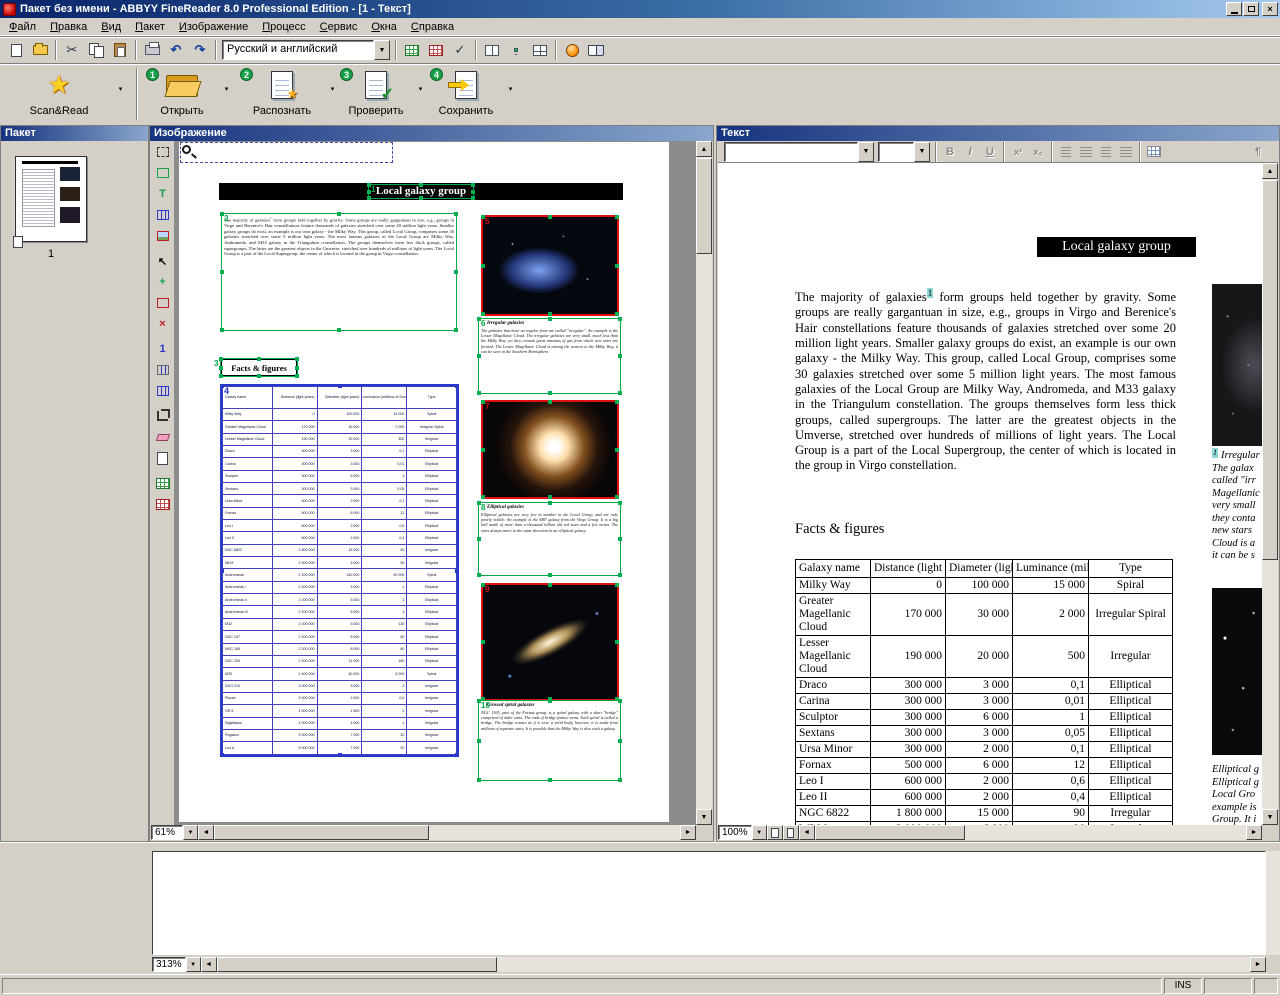 This screenshot has height=996, width=1280. Describe the element at coordinates (286, 152) in the screenshot. I see `selection-marquee` at that location.